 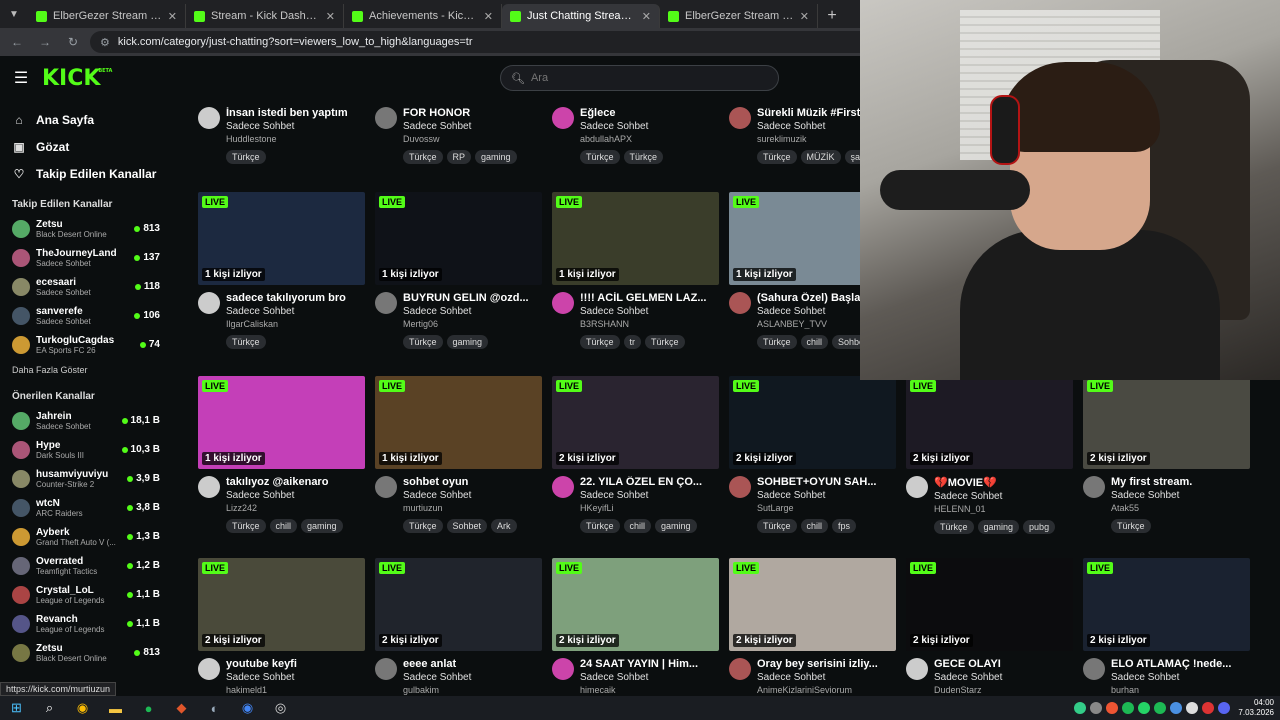 What do you see at coordinates (90, 652) in the screenshot?
I see `sidebar-channel: Zetsu Black Desert Online 813` at bounding box center [90, 652].